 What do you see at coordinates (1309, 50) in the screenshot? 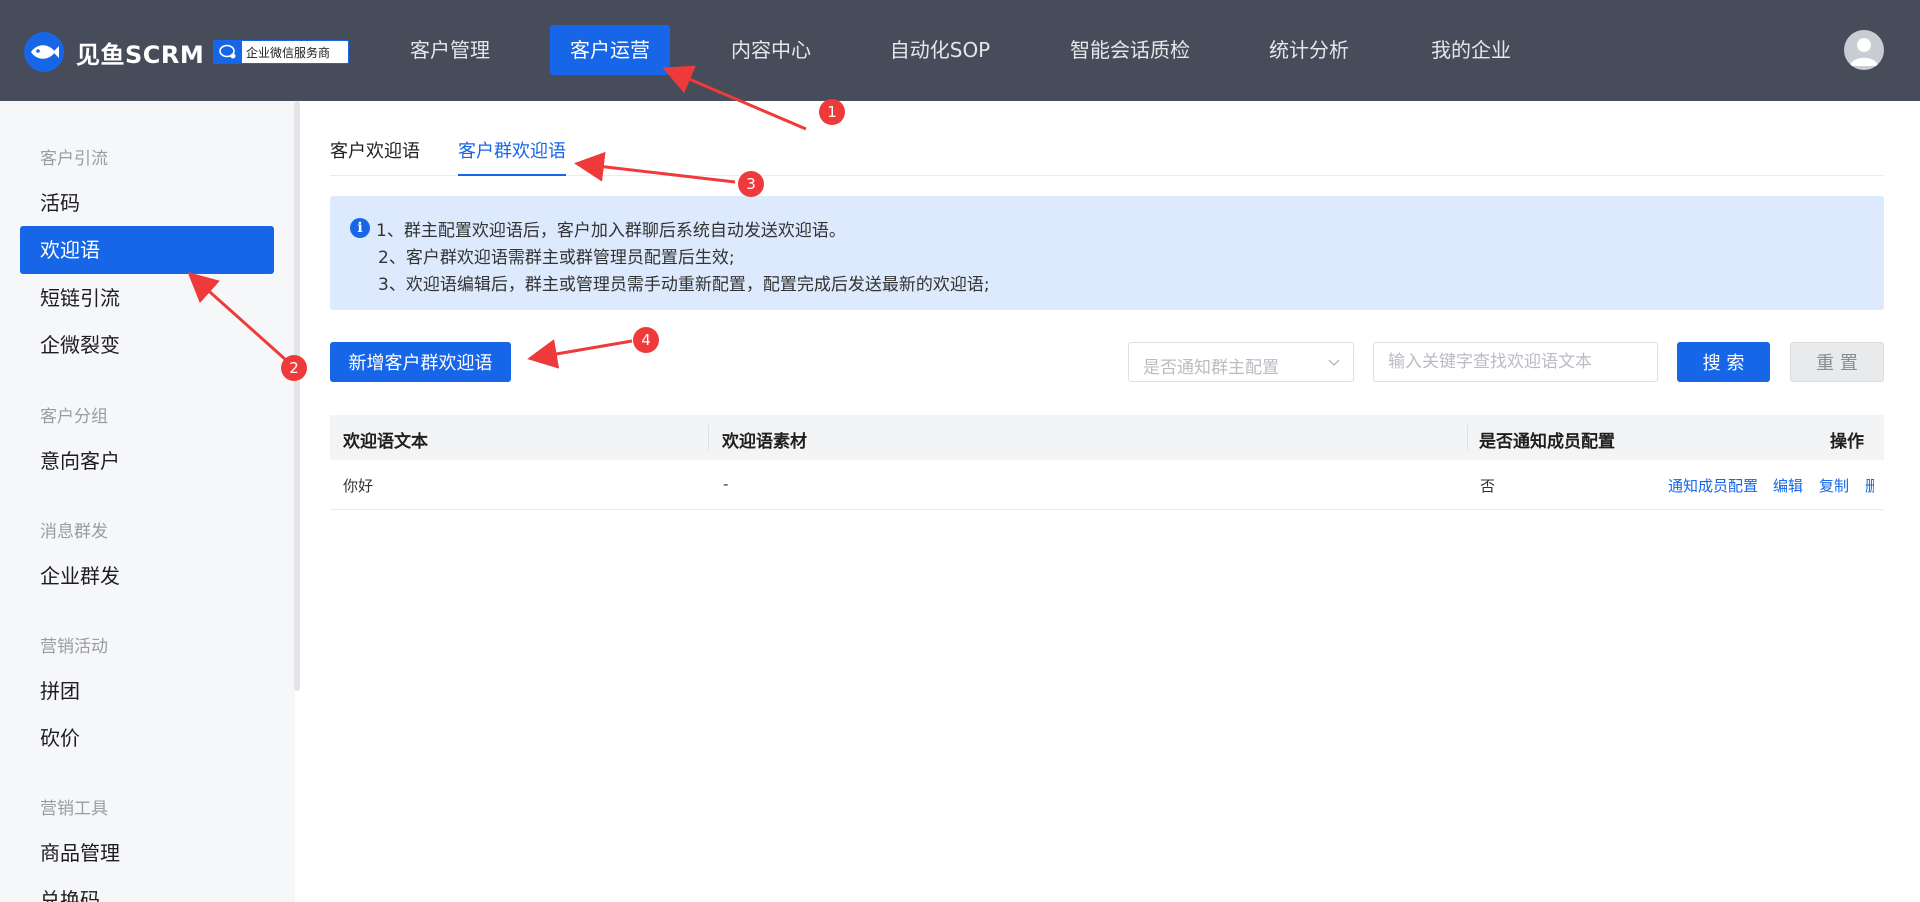
I see `nav-statistics: 统计分析` at bounding box center [1309, 50].